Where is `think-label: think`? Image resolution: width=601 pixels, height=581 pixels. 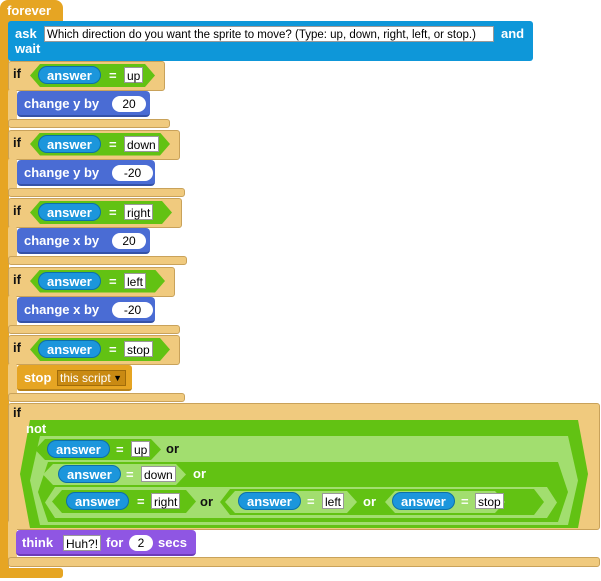 think-label: think is located at coordinates (38, 542).